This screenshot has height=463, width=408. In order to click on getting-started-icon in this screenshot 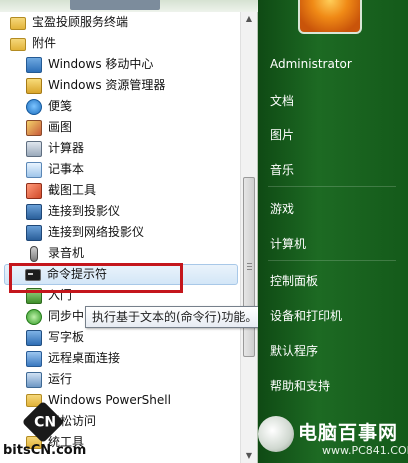, I will do `click(34, 295)`.